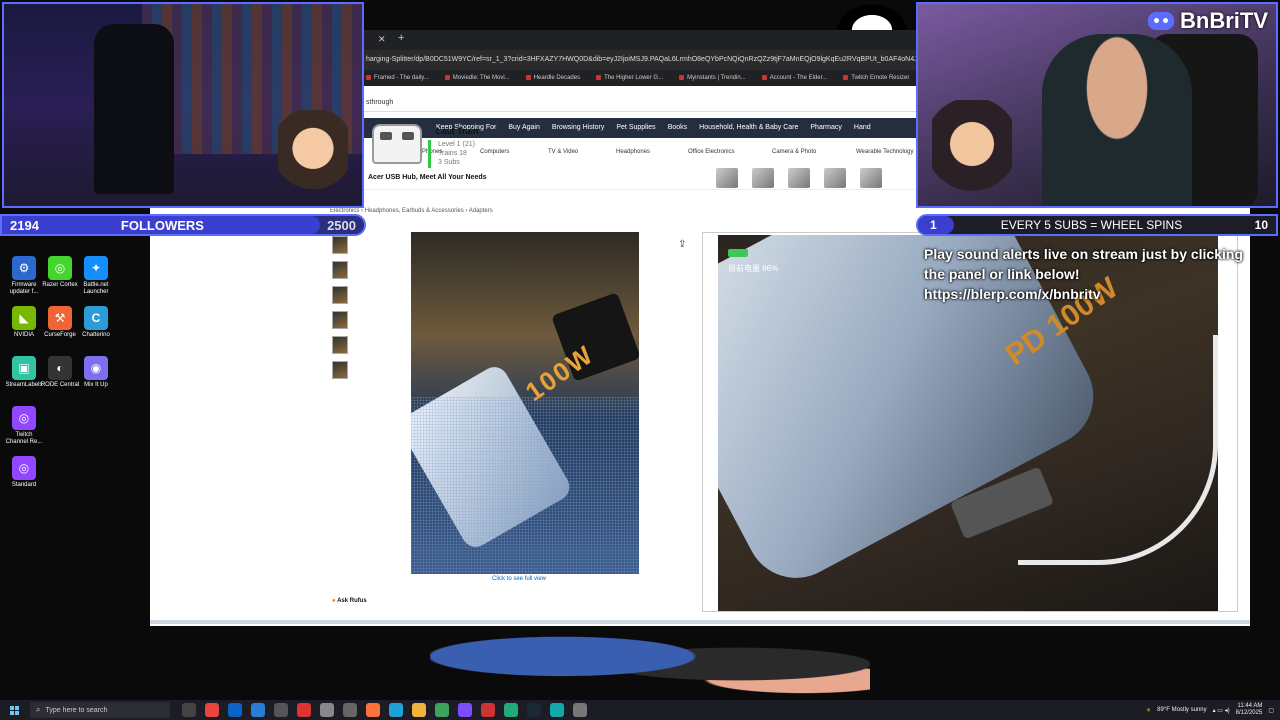 The image size is (1280, 720). What do you see at coordinates (100, 710) in the screenshot?
I see `taskbar-search: ⌕ Type here to search` at bounding box center [100, 710].